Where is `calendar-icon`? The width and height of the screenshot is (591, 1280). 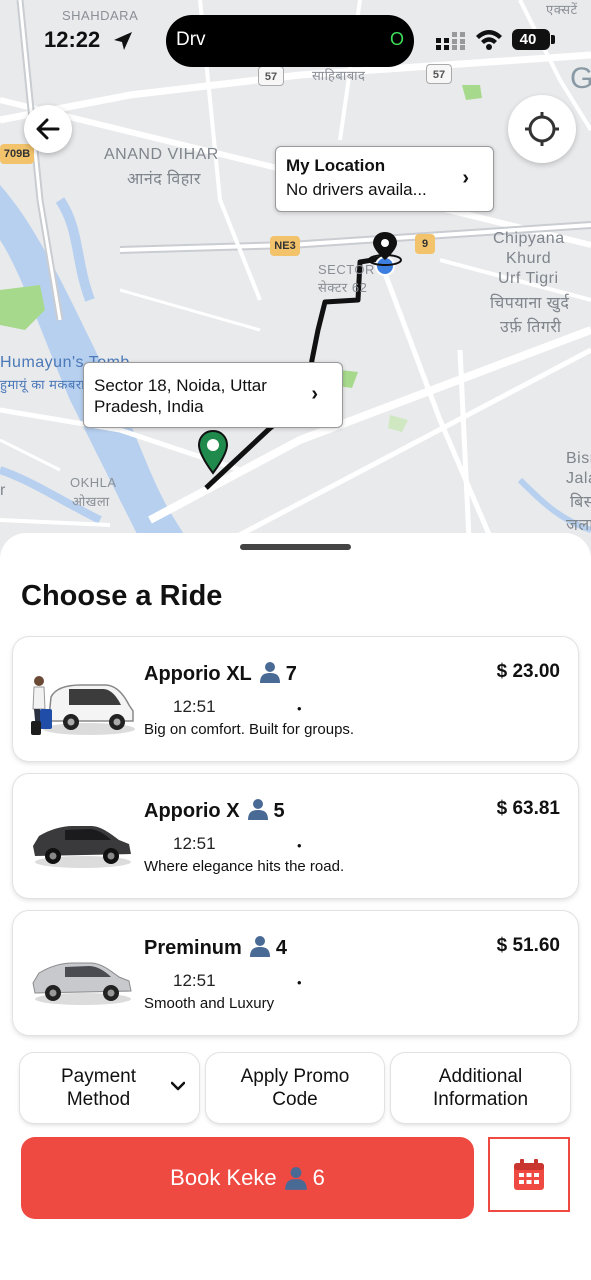
calendar-icon is located at coordinates (529, 1174).